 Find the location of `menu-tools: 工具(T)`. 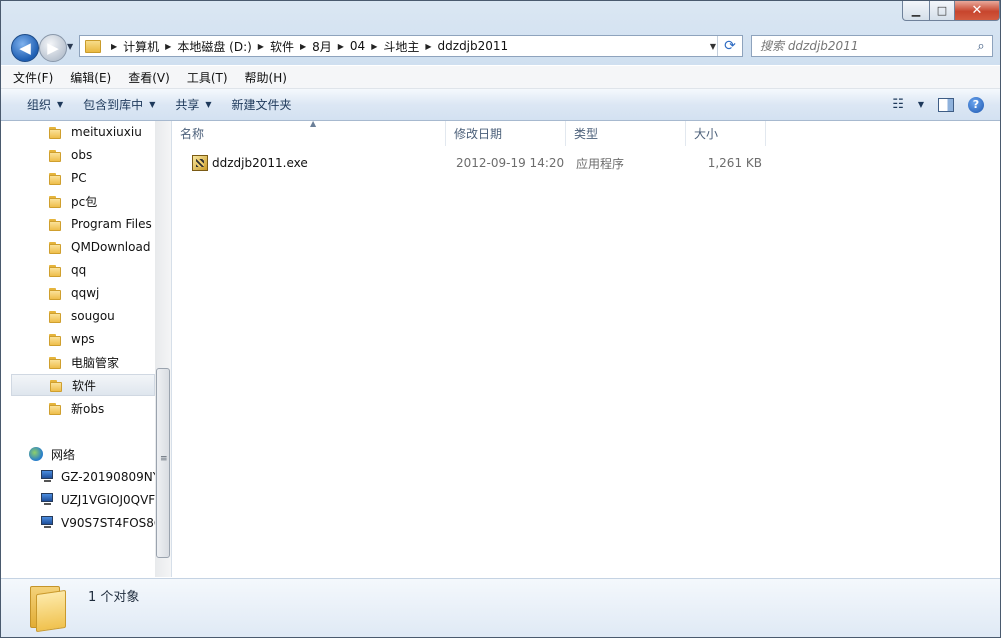

menu-tools: 工具(T) is located at coordinates (207, 77).